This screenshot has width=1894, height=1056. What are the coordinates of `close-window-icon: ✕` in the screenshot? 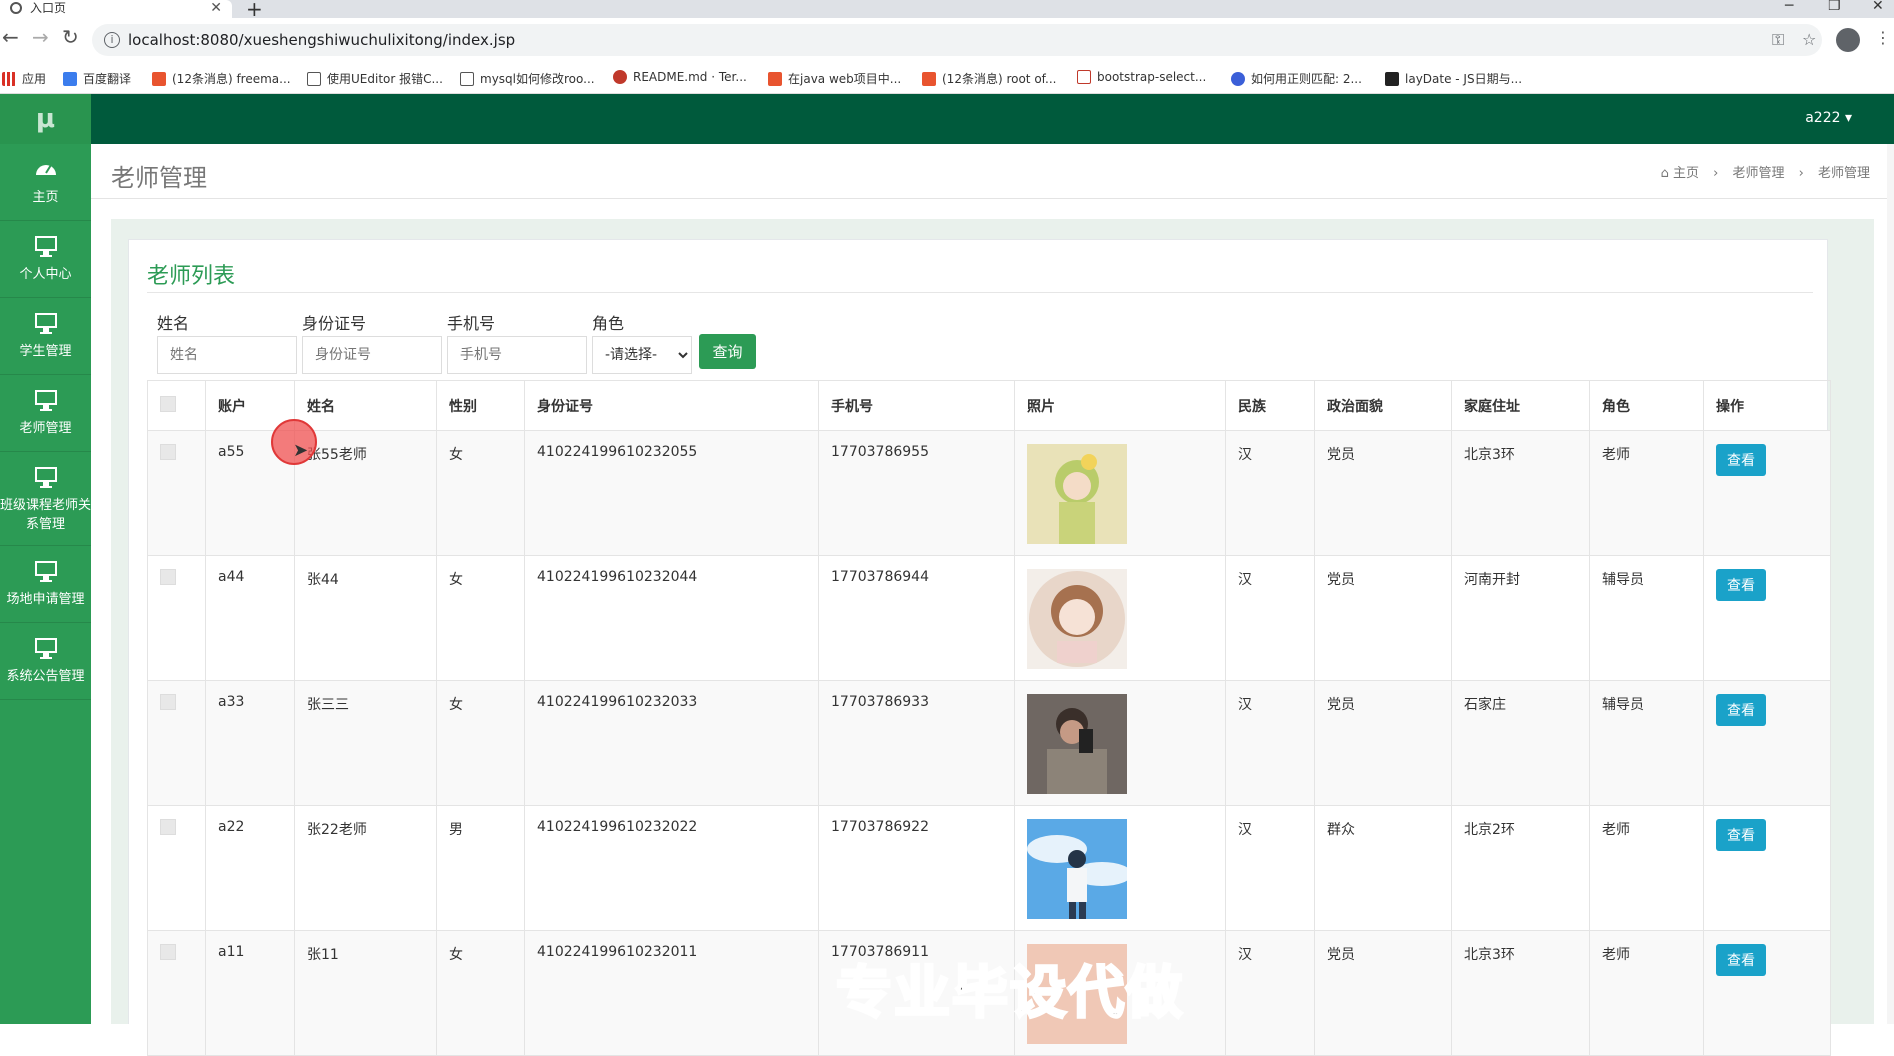 It's located at (1878, 7).